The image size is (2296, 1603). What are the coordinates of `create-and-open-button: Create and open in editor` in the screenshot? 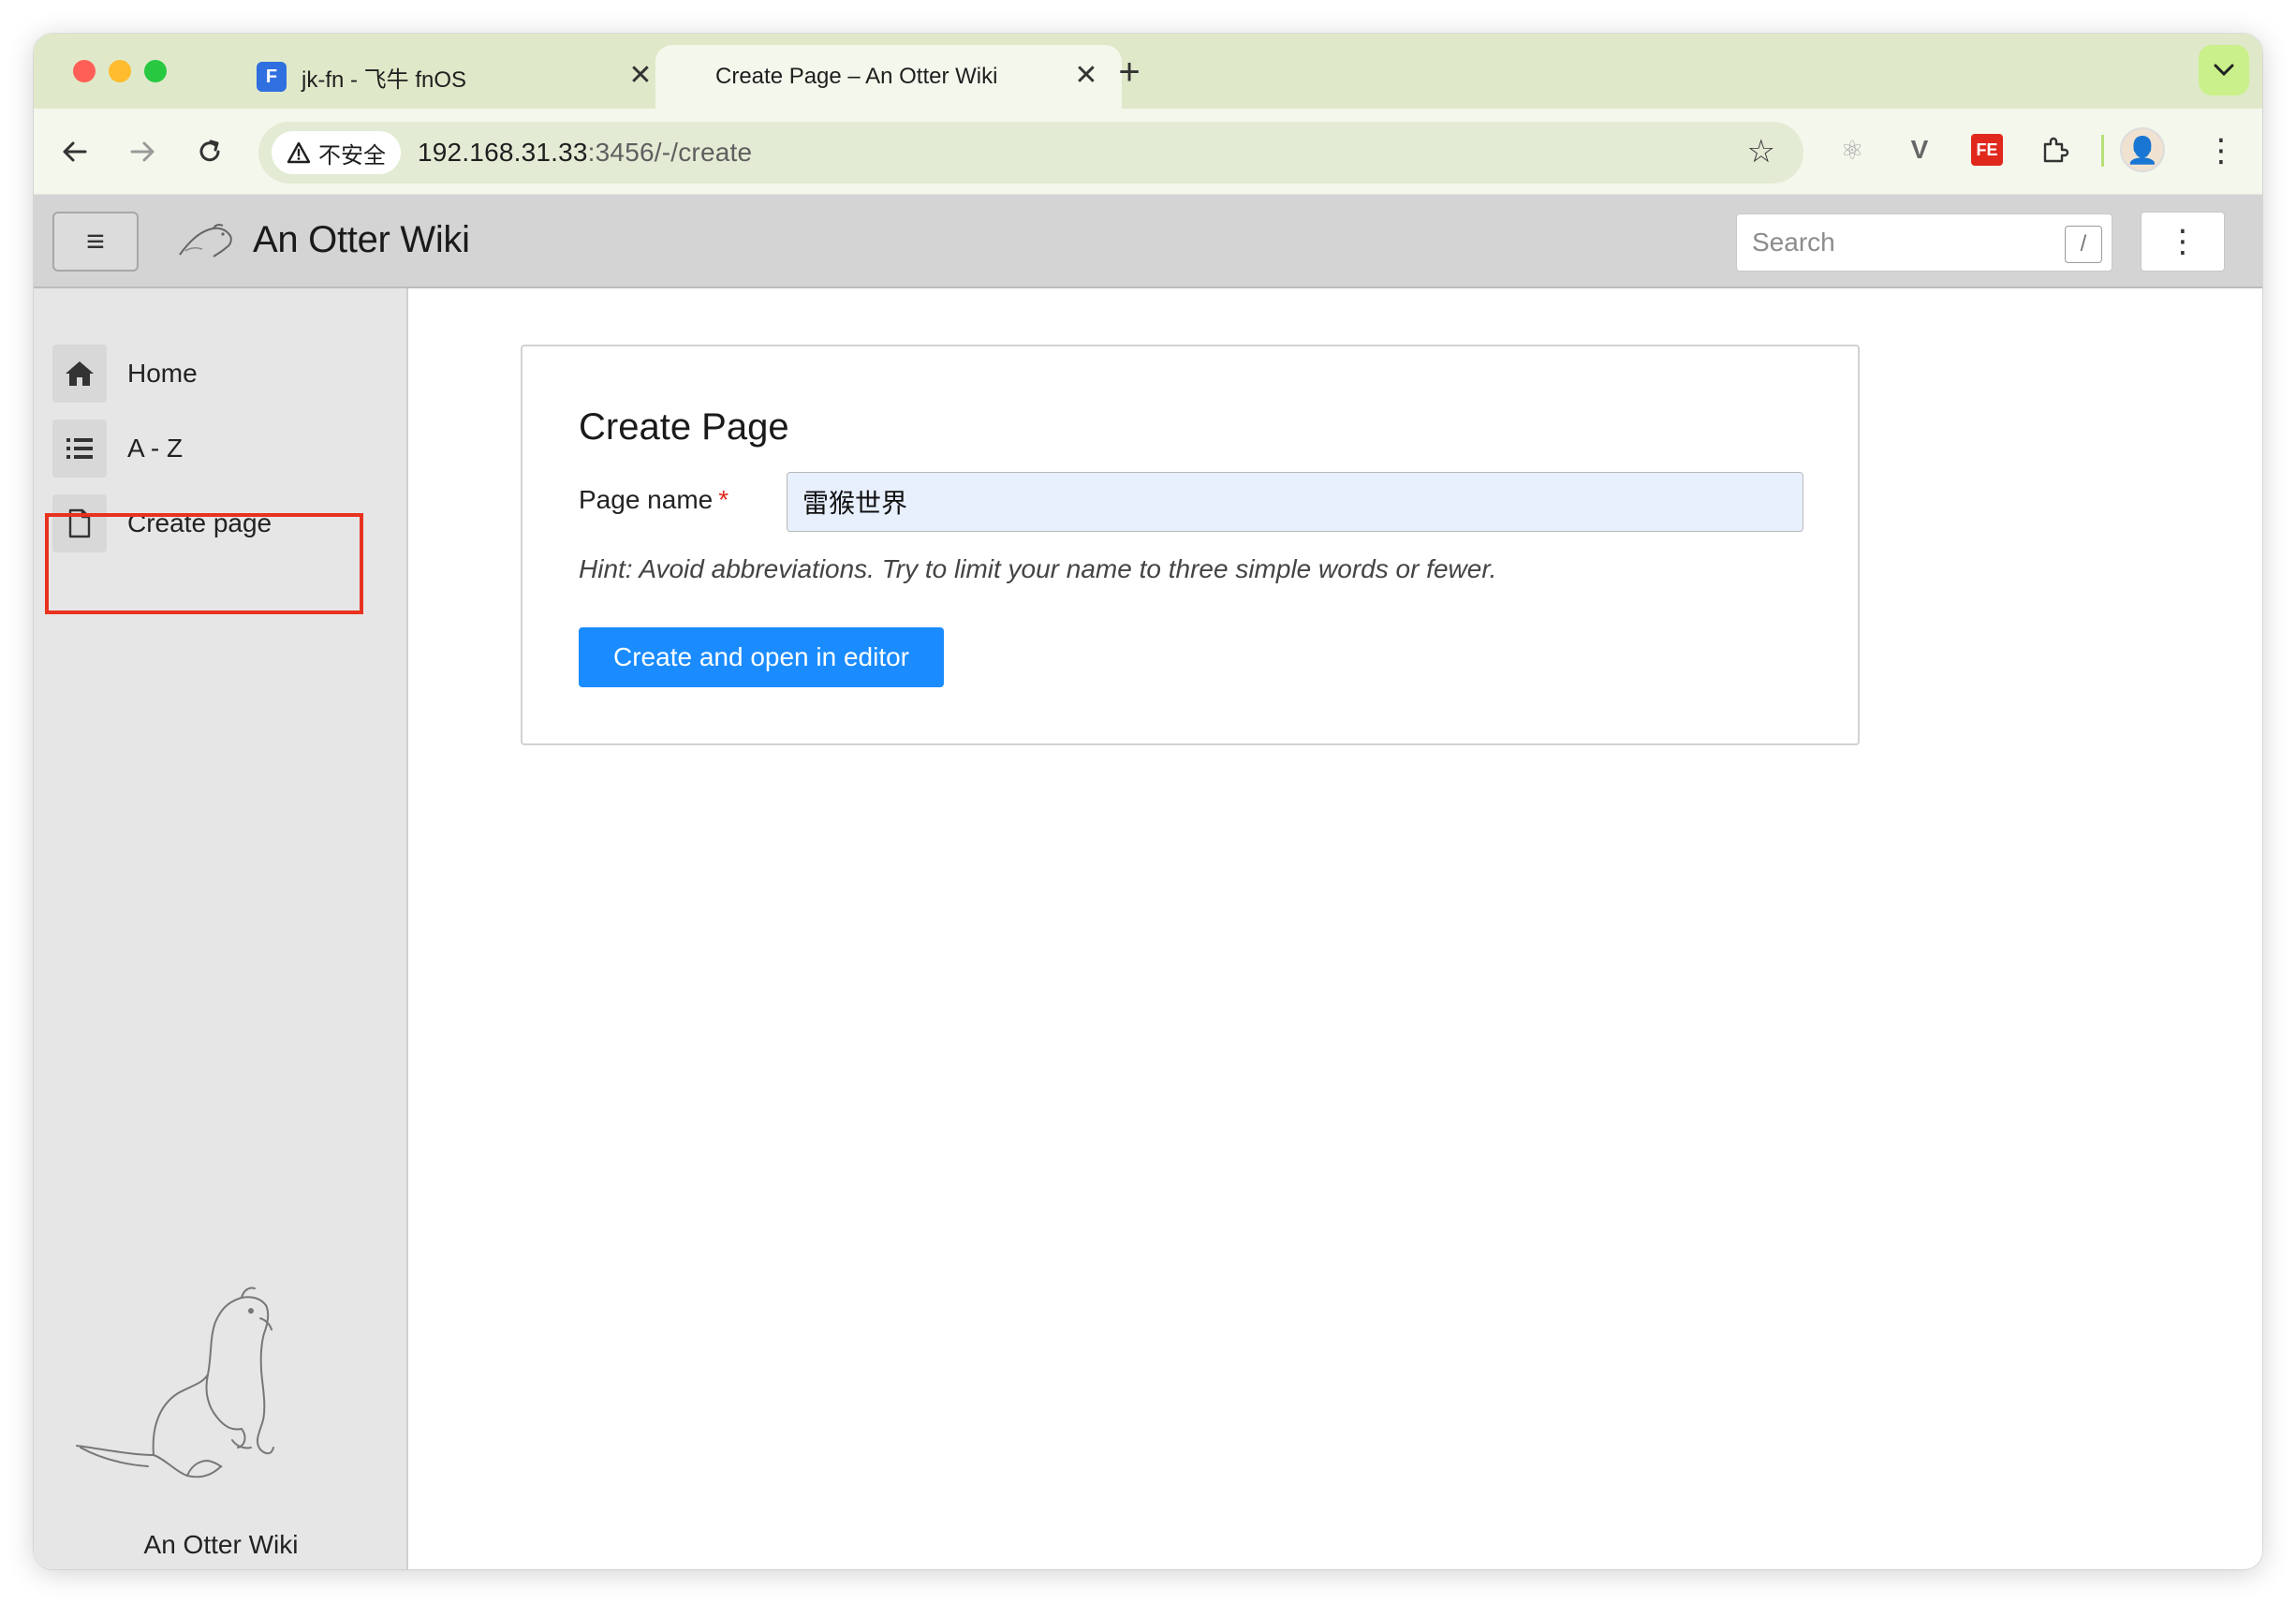 It's located at (761, 657).